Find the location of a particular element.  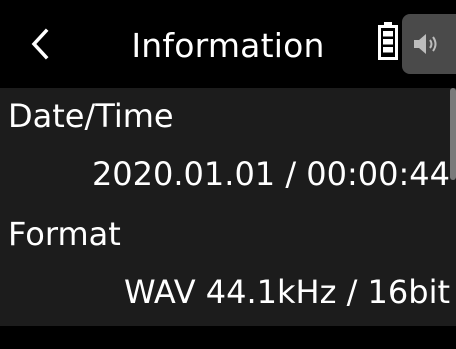

footer-bar is located at coordinates (228, 337).